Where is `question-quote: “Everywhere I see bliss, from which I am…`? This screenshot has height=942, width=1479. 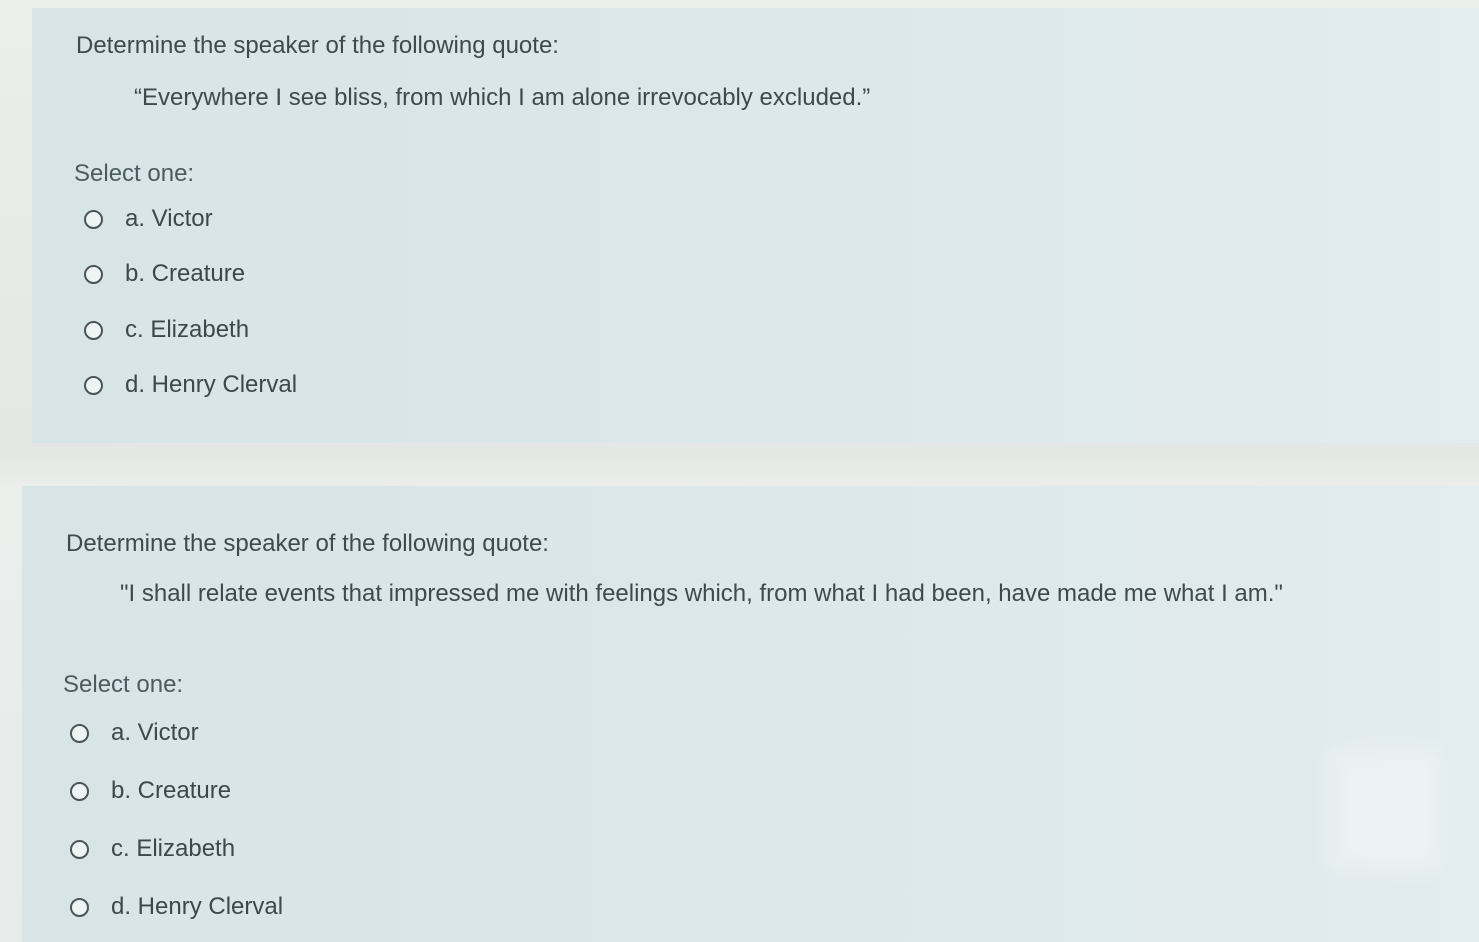 question-quote: “Everywhere I see bliss, from which I am… is located at coordinates (502, 97).